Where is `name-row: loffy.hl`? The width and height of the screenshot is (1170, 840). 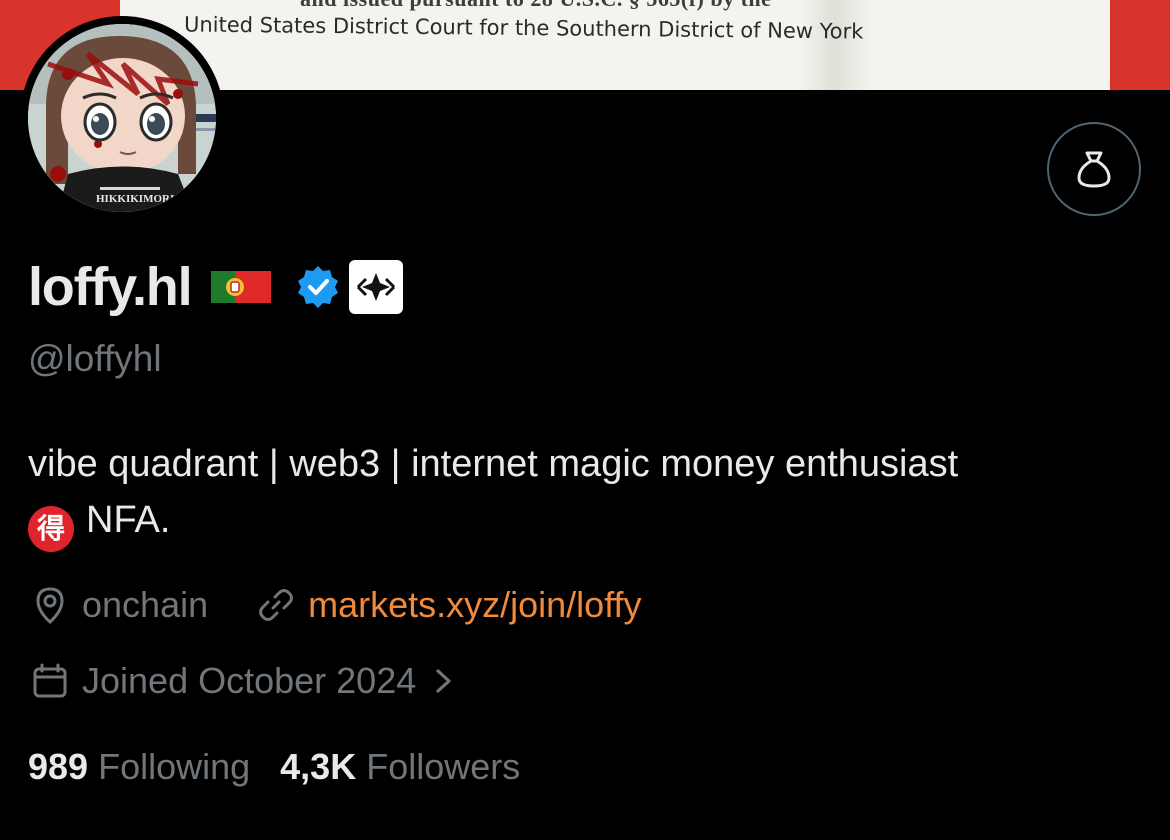
name-row: loffy.hl is located at coordinates (216, 287).